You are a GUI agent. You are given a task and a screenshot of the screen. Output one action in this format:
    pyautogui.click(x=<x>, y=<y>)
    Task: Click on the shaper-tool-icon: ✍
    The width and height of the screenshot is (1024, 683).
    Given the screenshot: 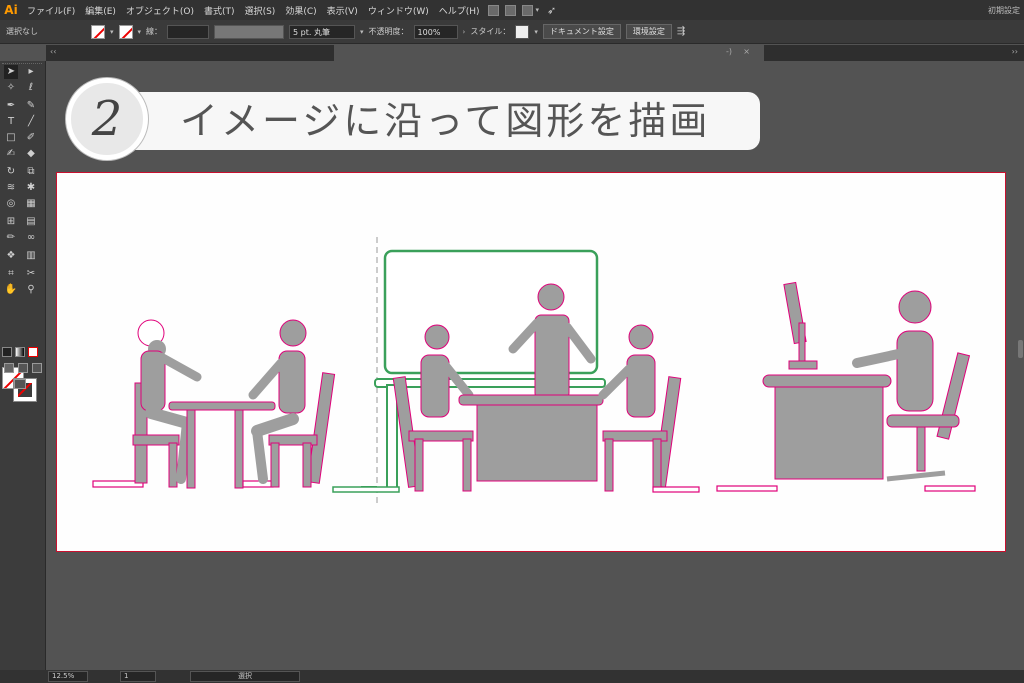 What is the action you would take?
    pyautogui.click(x=11, y=154)
    